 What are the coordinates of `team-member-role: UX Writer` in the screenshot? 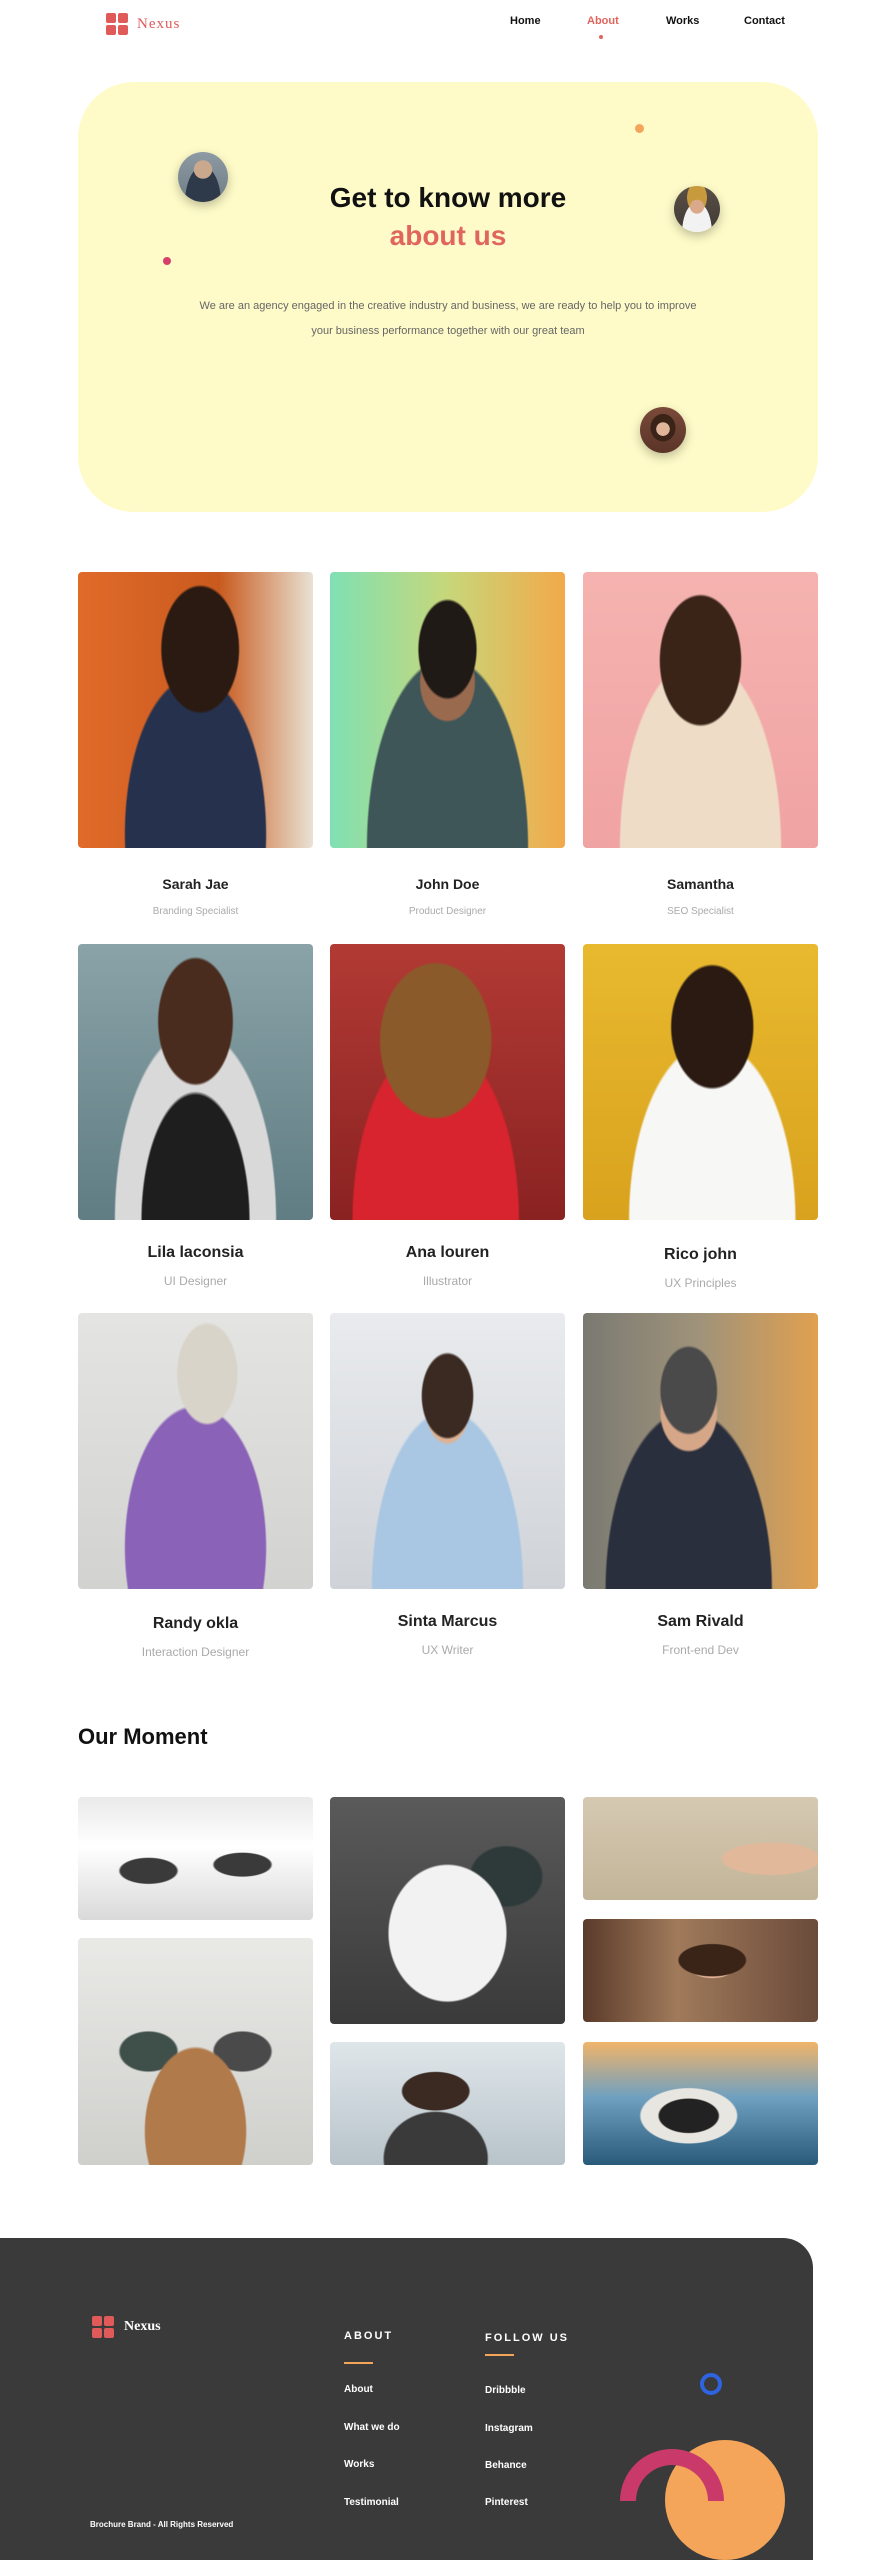 It's located at (447, 1650).